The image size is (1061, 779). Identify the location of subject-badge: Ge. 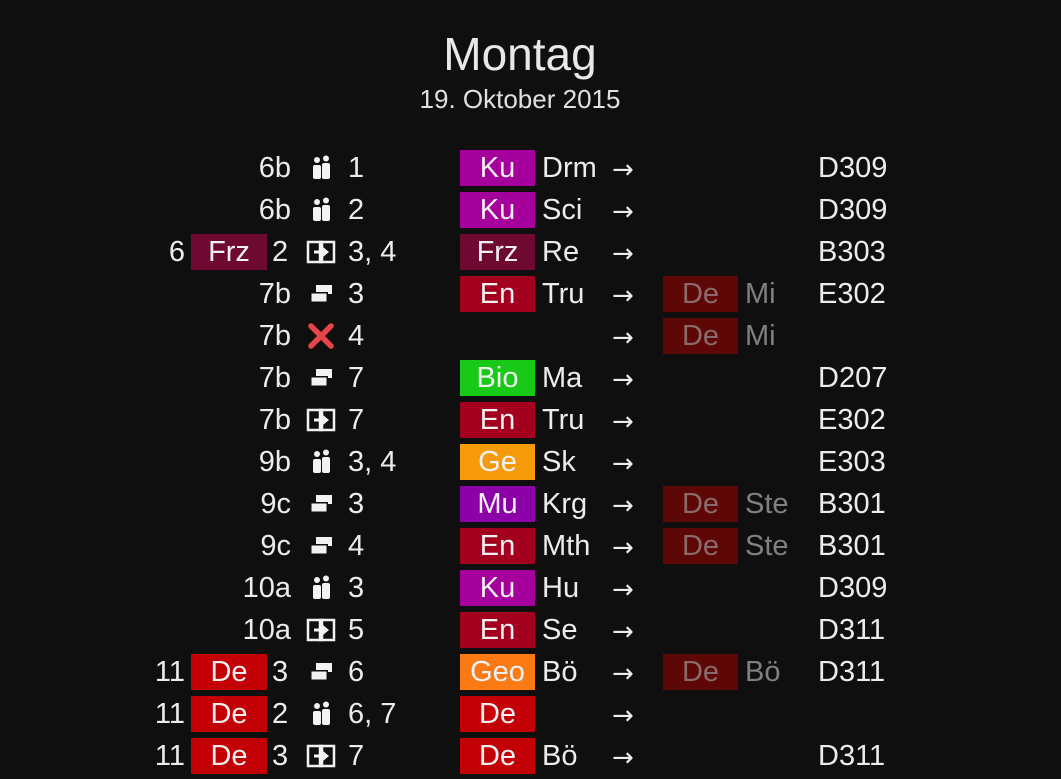
(497, 462).